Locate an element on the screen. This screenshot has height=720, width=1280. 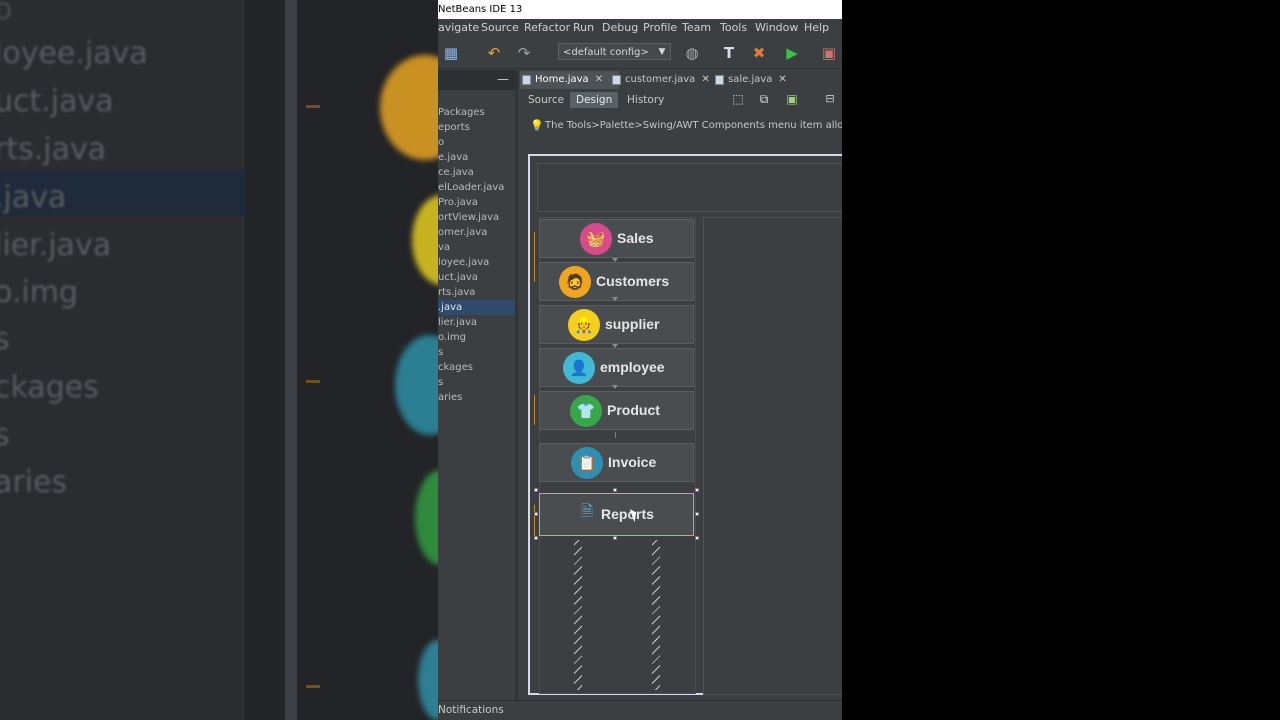
invoice-label: Invoice is located at coordinates (632, 462).